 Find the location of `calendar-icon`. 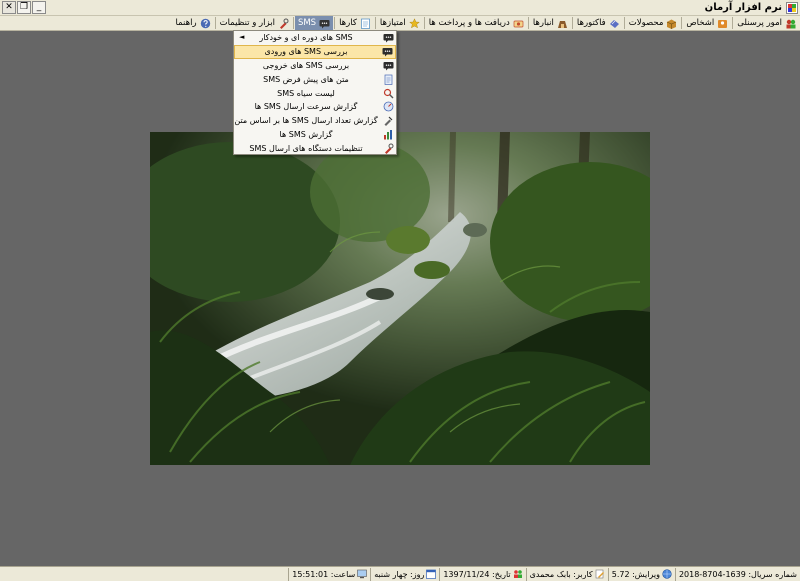

calendar-icon is located at coordinates (431, 574).